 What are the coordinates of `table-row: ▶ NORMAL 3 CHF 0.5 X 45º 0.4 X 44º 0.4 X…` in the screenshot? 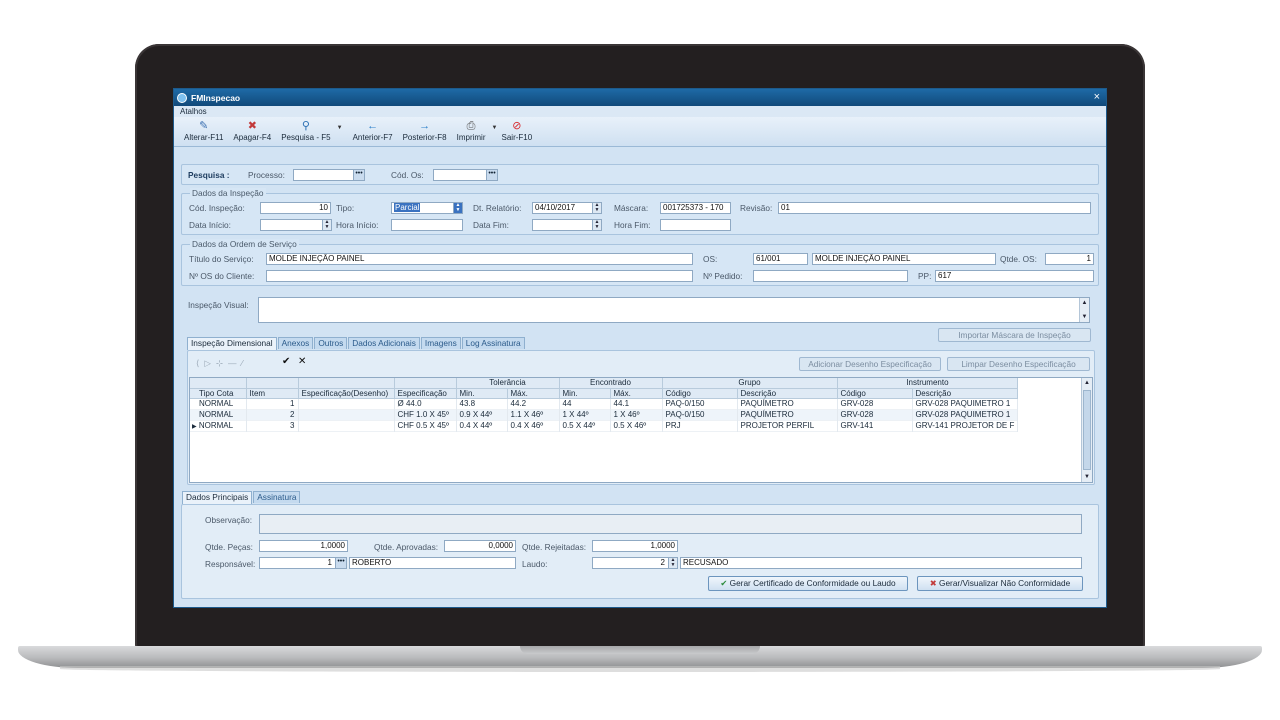 It's located at (604, 425).